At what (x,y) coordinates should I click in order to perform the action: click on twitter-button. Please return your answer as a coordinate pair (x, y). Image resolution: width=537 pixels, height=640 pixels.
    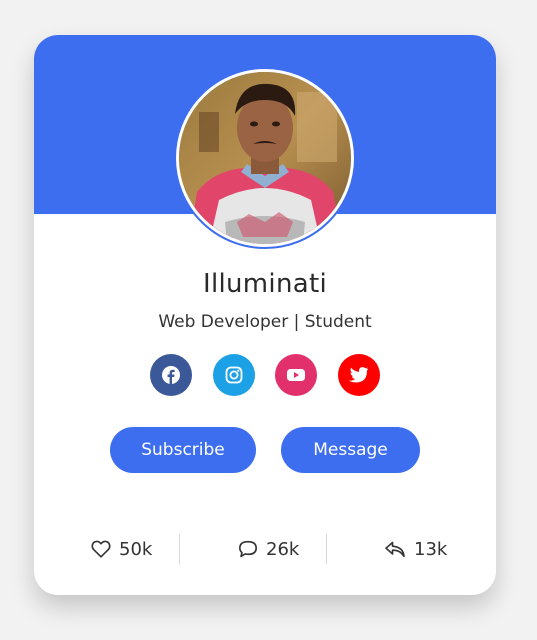
    Looking at the image, I should click on (359, 375).